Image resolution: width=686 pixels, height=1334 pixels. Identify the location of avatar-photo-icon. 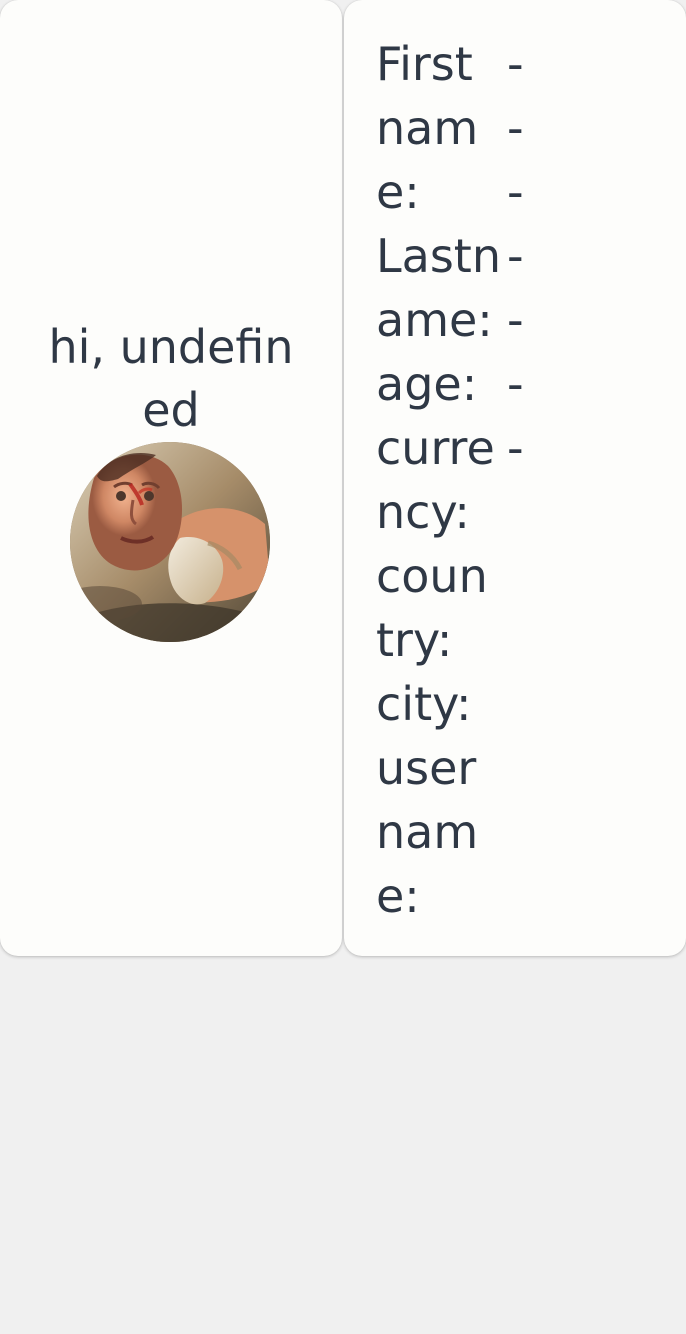
(170, 542).